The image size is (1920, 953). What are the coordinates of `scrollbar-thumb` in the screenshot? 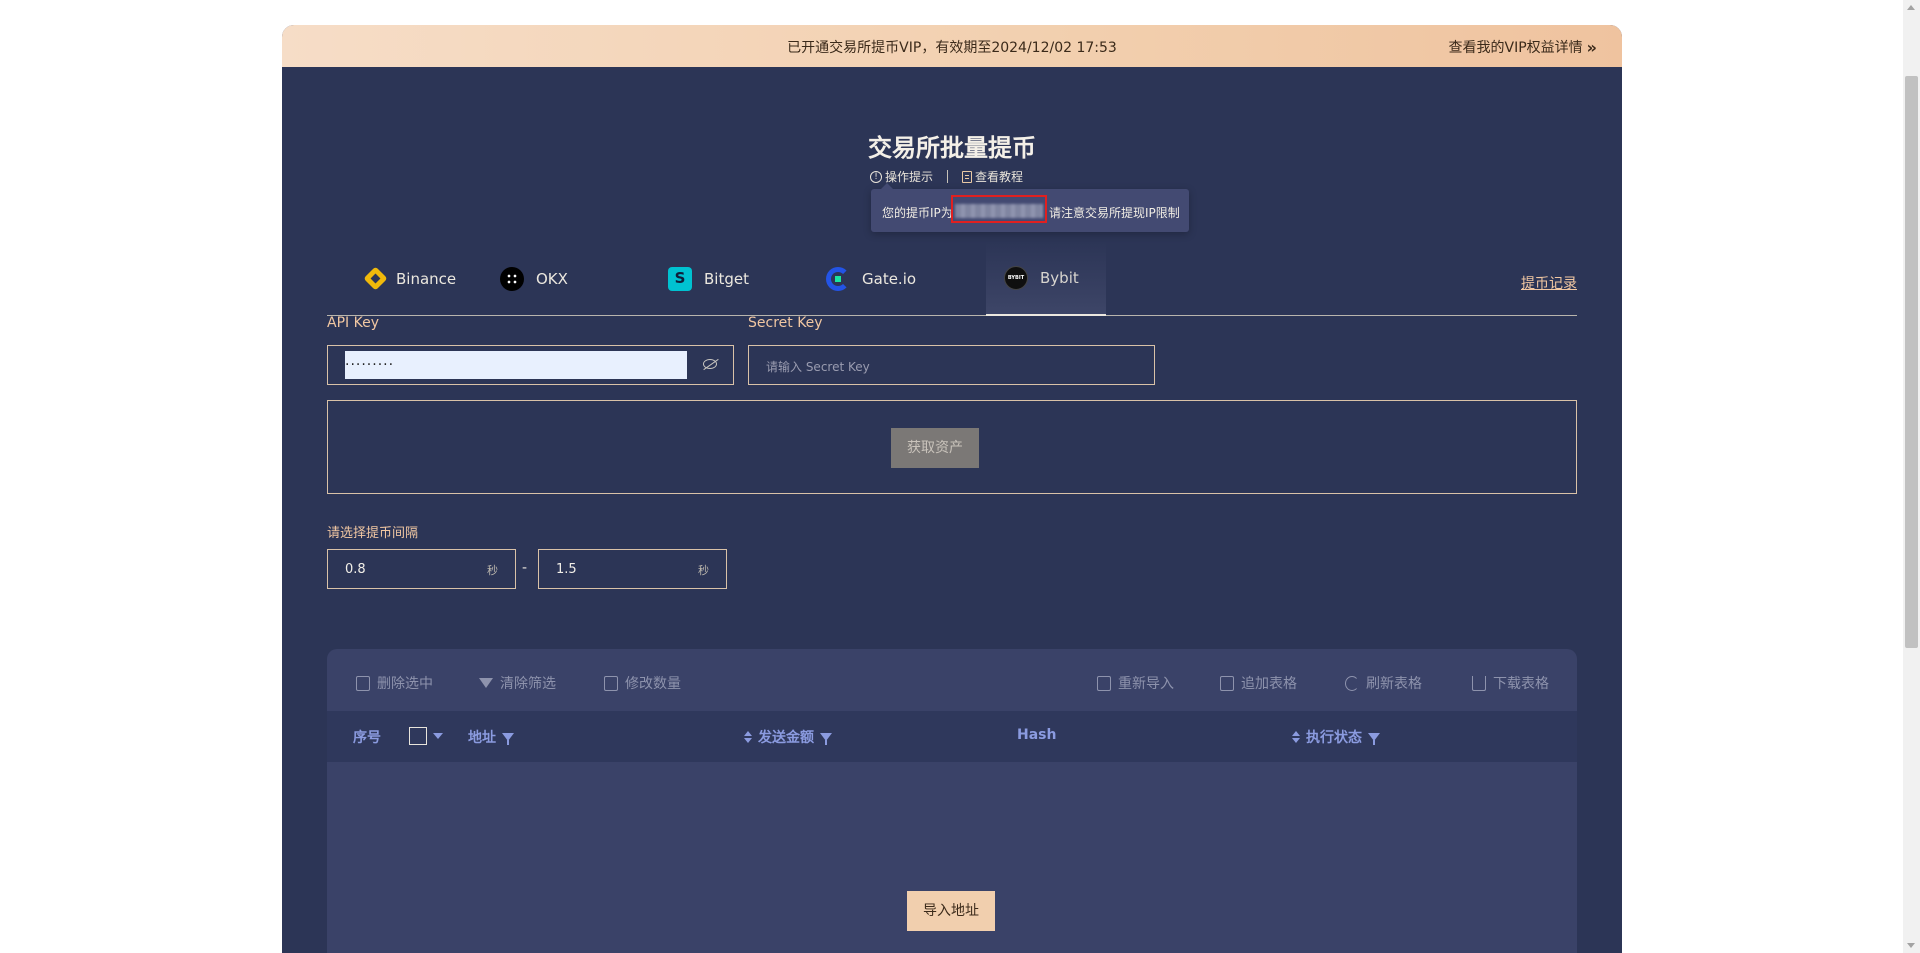 It's located at (1911, 362).